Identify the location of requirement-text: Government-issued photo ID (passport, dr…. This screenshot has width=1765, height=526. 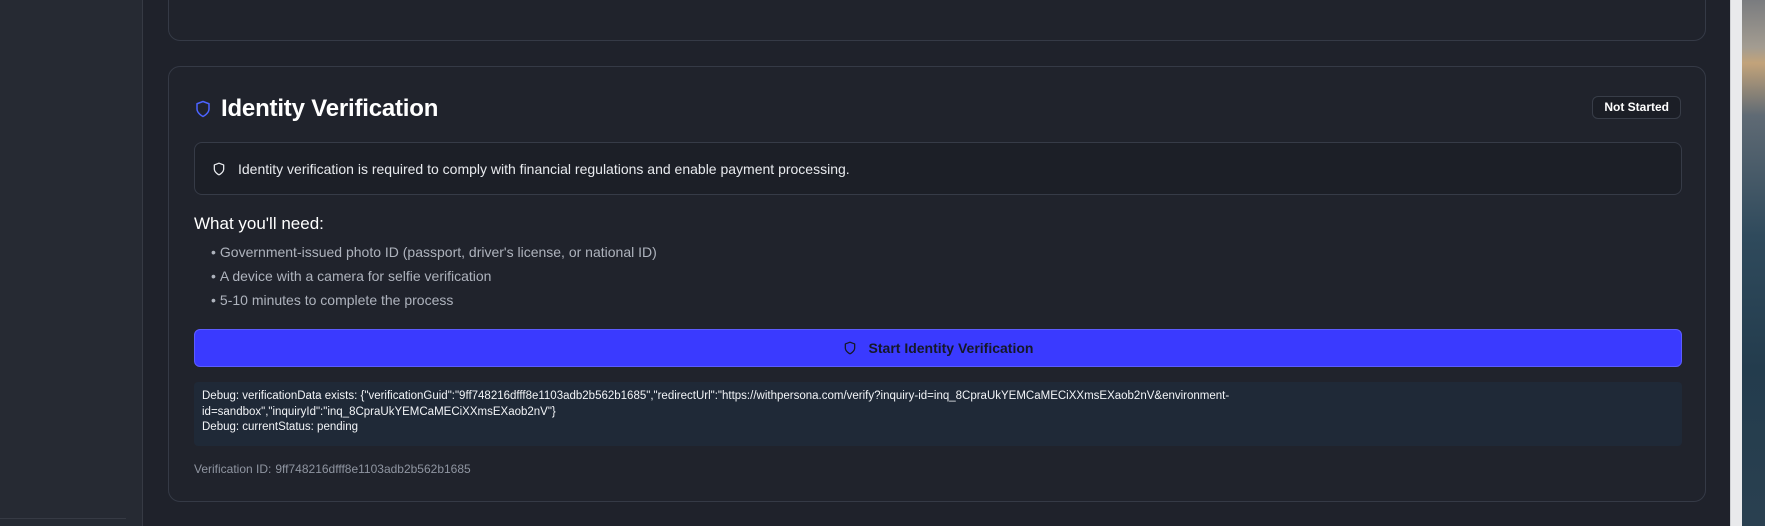
(438, 252).